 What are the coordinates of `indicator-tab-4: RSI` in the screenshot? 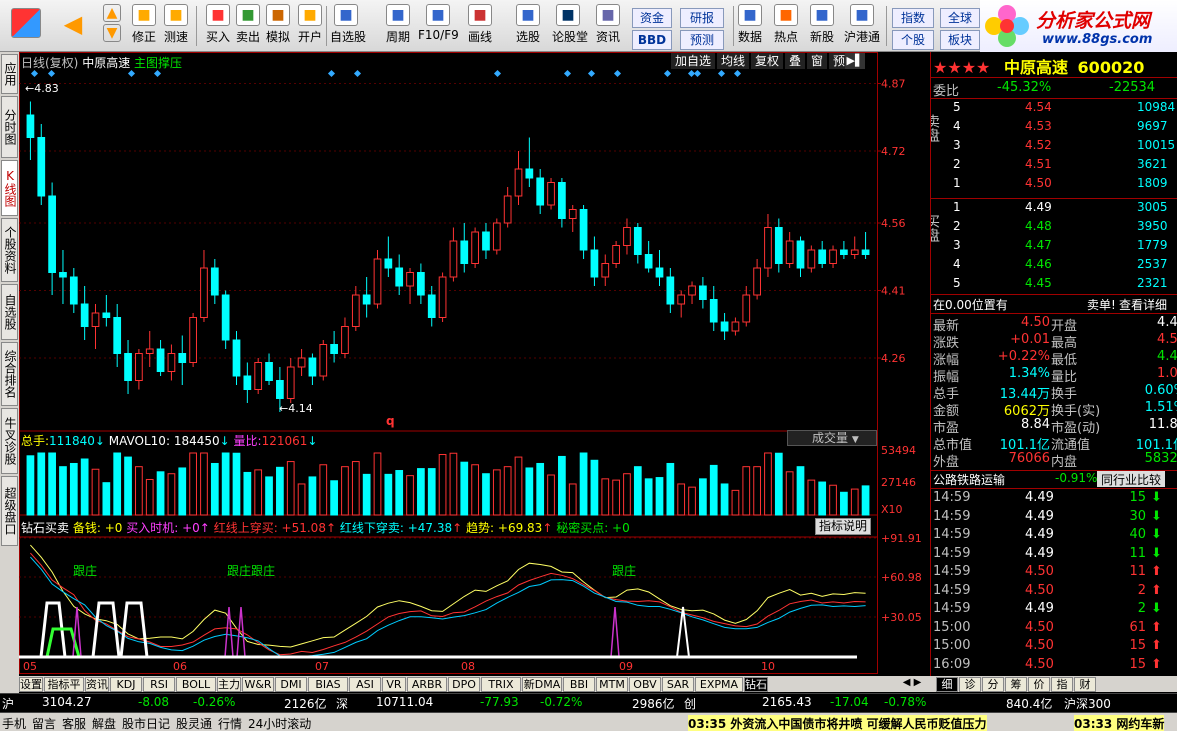 It's located at (159, 684).